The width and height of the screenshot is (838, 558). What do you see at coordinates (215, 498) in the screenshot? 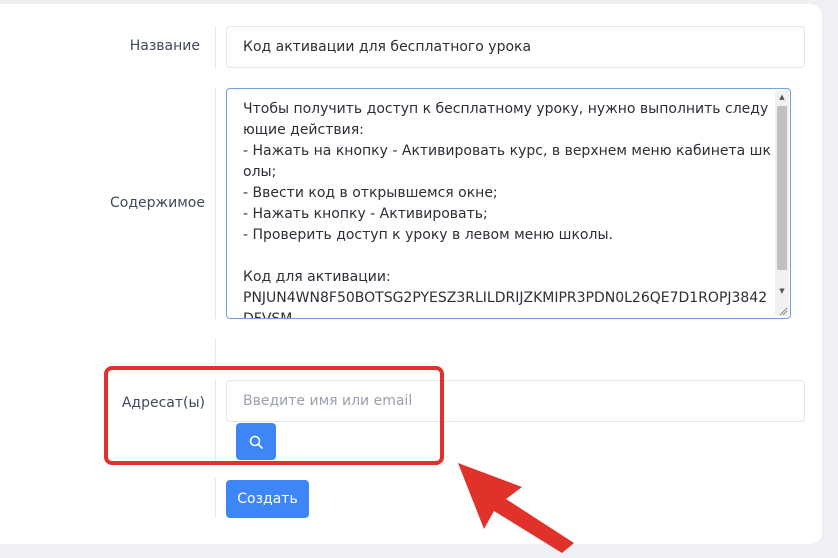
I see `submit-separator` at bounding box center [215, 498].